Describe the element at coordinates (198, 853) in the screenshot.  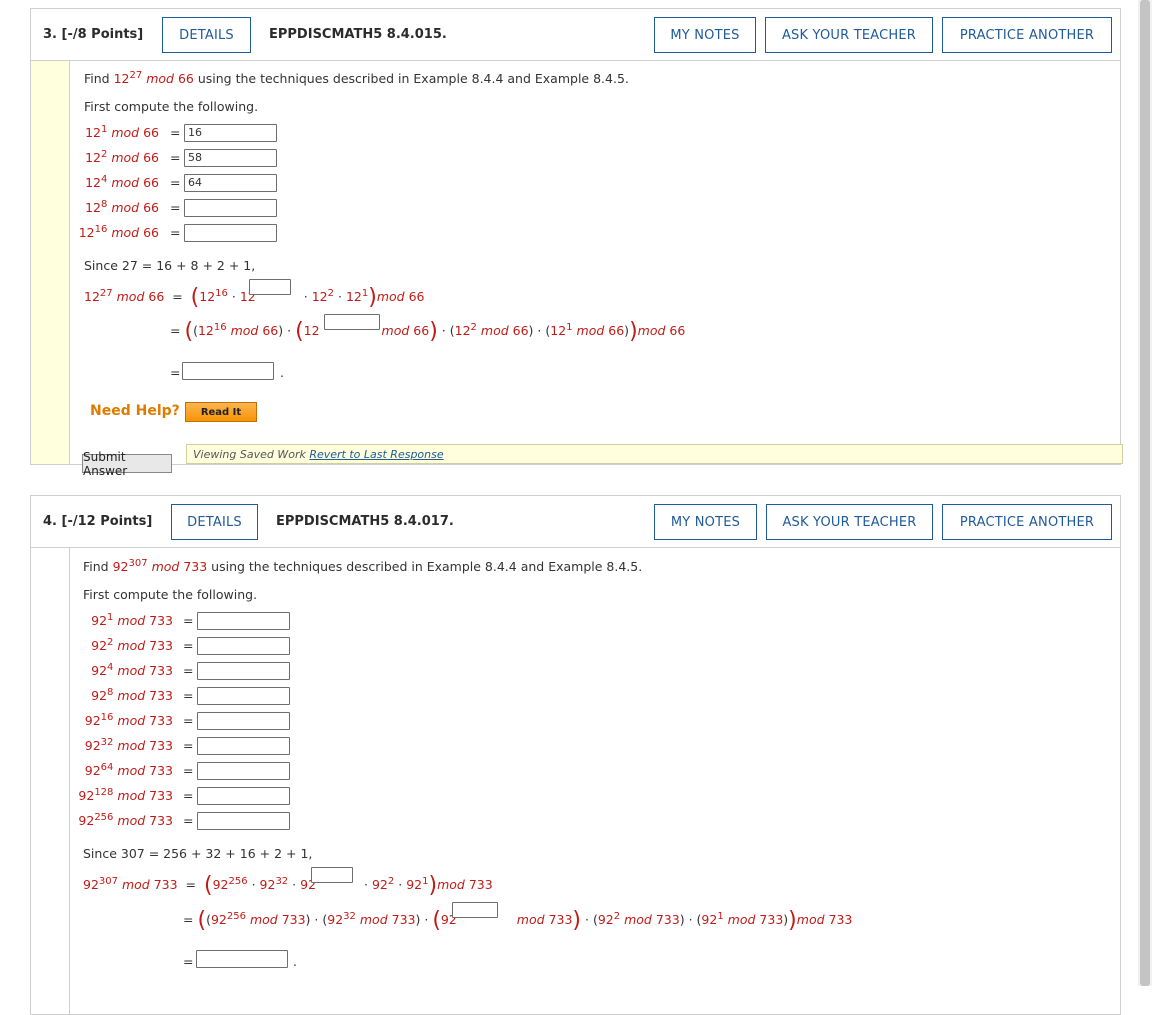
I see `since-text: Since 307 = 256 + 32 + 16 + 2 + 1,` at that location.